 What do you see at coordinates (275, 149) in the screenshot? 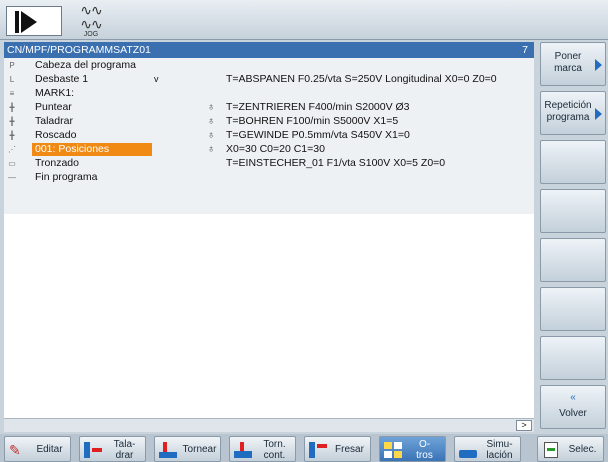
I see `line-params: X0=30 C0=20 C1=30` at bounding box center [275, 149].